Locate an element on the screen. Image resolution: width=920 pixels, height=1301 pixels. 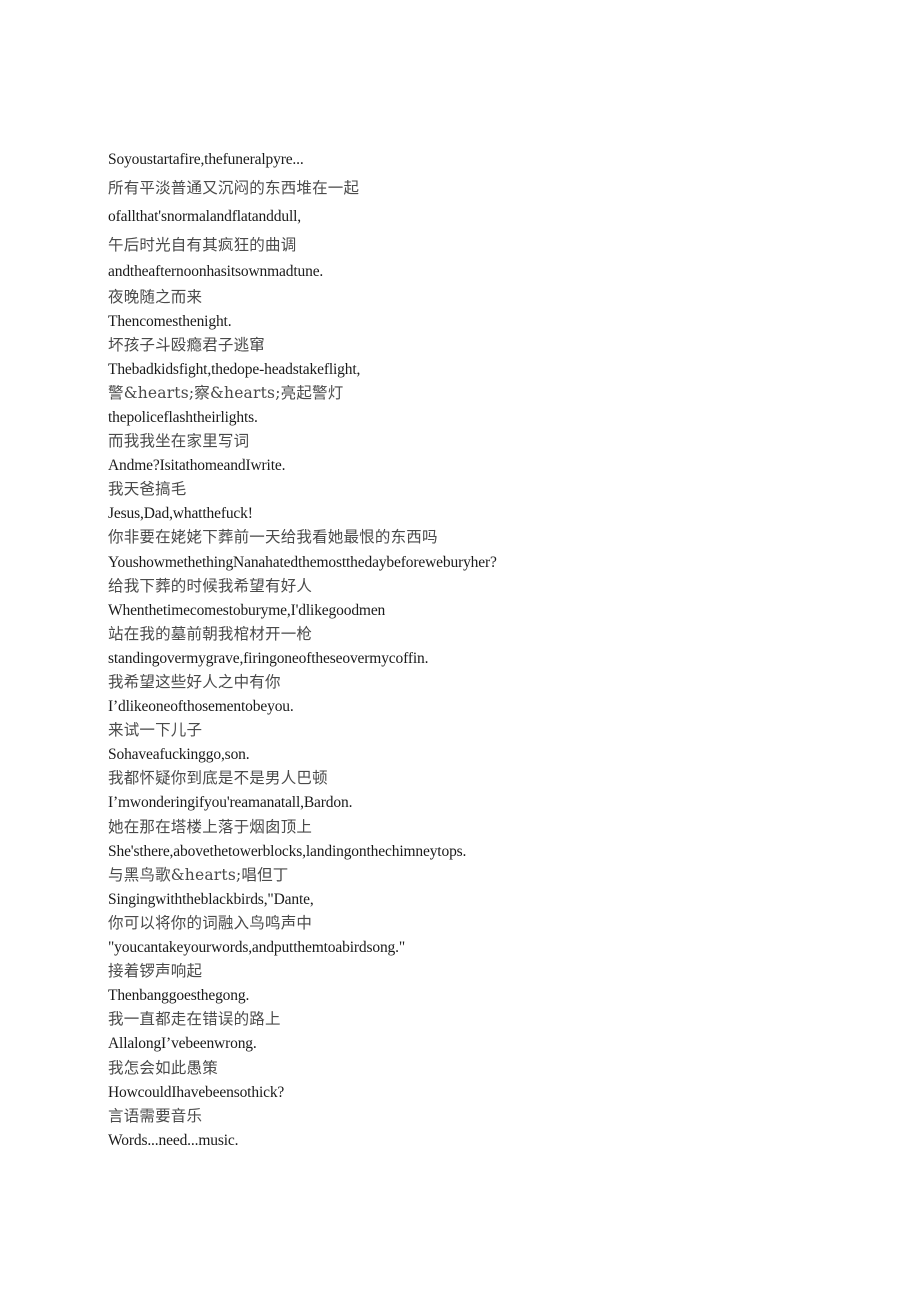
lyric-line-zh: 我希望这些好人之中有你 is located at coordinates (194, 682).